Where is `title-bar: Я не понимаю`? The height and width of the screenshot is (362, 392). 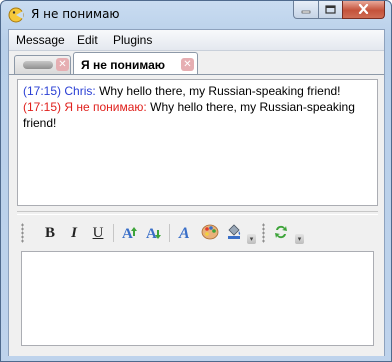
title-bar: Я не понимаю is located at coordinates (196, 14).